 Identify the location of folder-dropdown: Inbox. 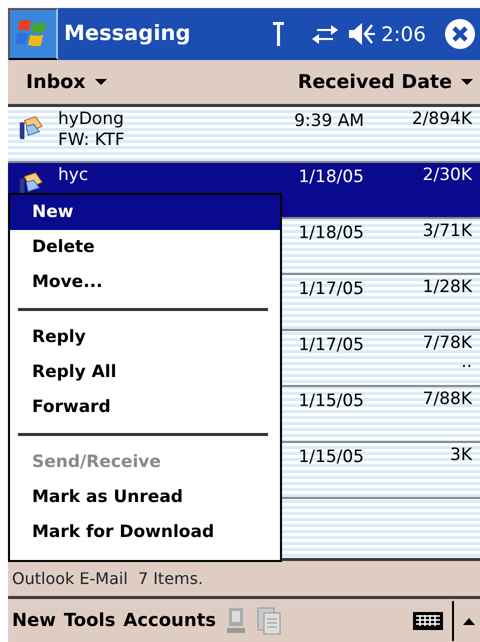
(67, 82).